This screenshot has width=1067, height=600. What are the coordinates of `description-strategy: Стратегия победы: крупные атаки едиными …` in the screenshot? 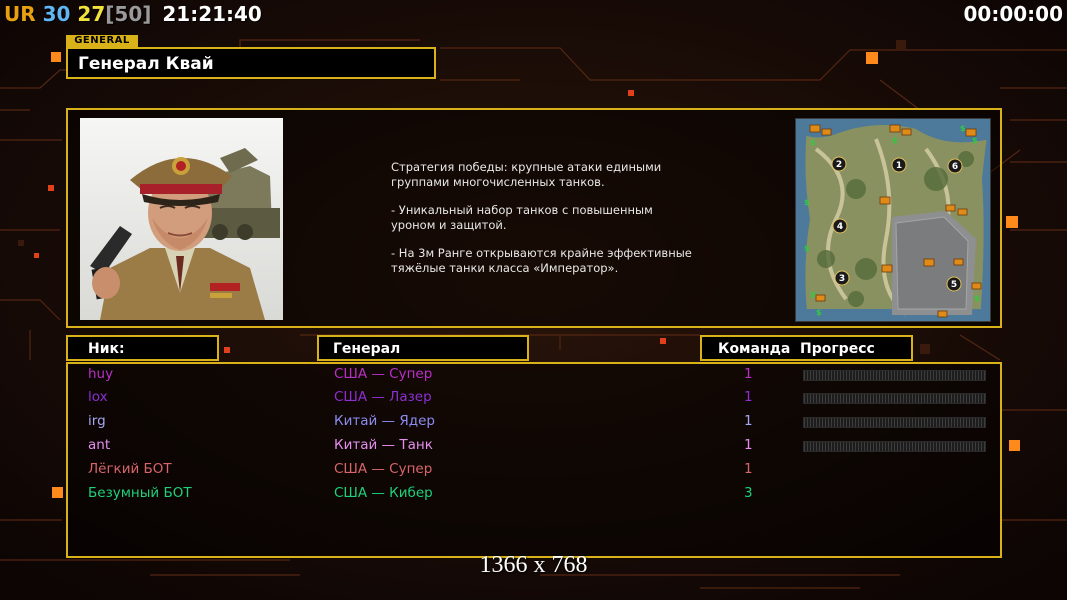 It's located at (526, 174).